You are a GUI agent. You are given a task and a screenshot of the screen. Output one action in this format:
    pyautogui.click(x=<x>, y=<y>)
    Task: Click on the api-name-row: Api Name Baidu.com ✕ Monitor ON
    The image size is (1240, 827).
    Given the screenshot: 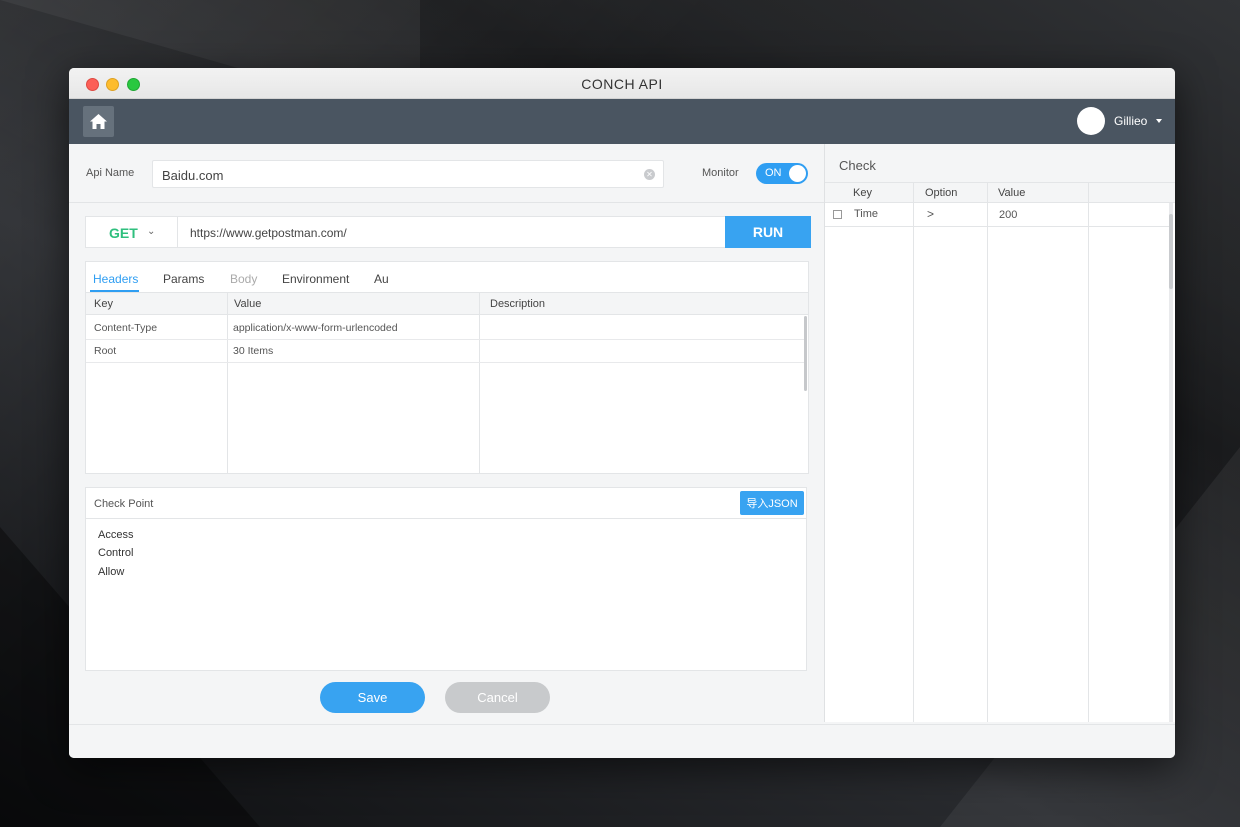 What is the action you would take?
    pyautogui.click(x=446, y=173)
    